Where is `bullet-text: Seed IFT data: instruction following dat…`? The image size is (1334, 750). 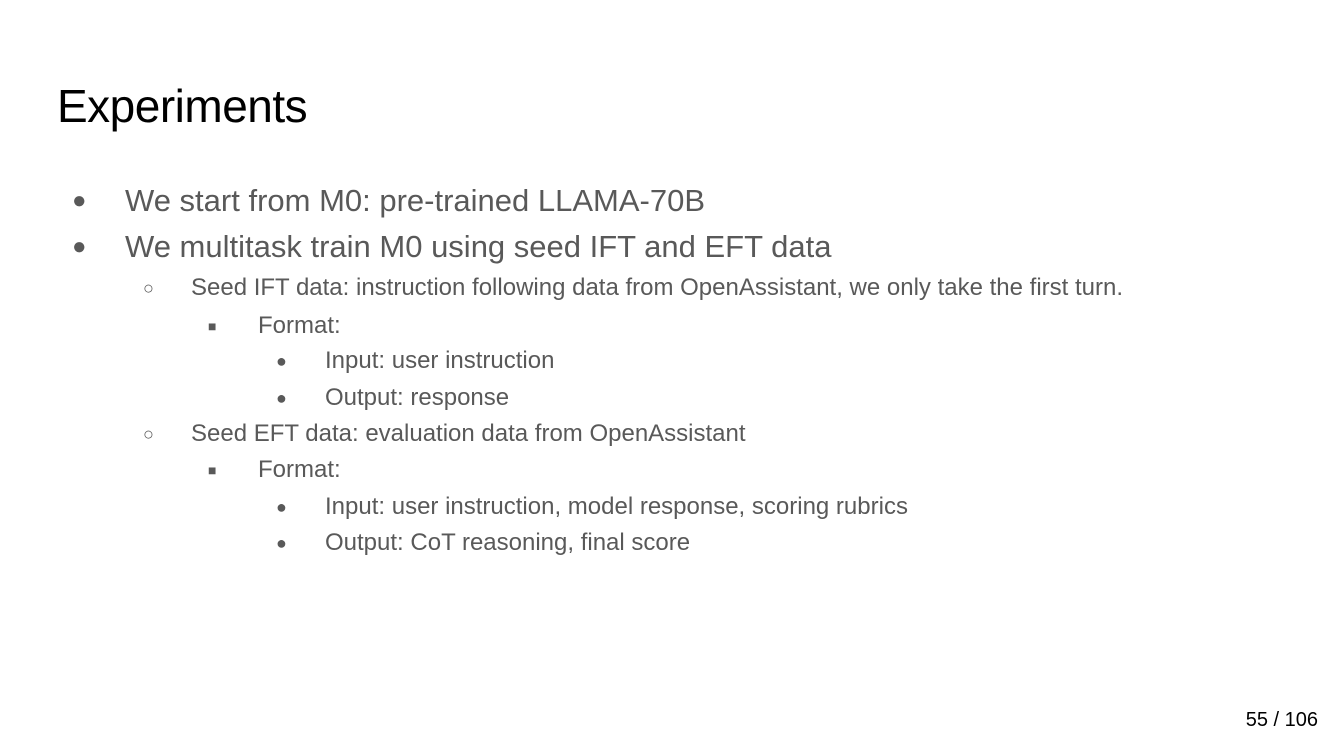
bullet-text: Seed IFT data: instruction following dat… is located at coordinates (657, 287).